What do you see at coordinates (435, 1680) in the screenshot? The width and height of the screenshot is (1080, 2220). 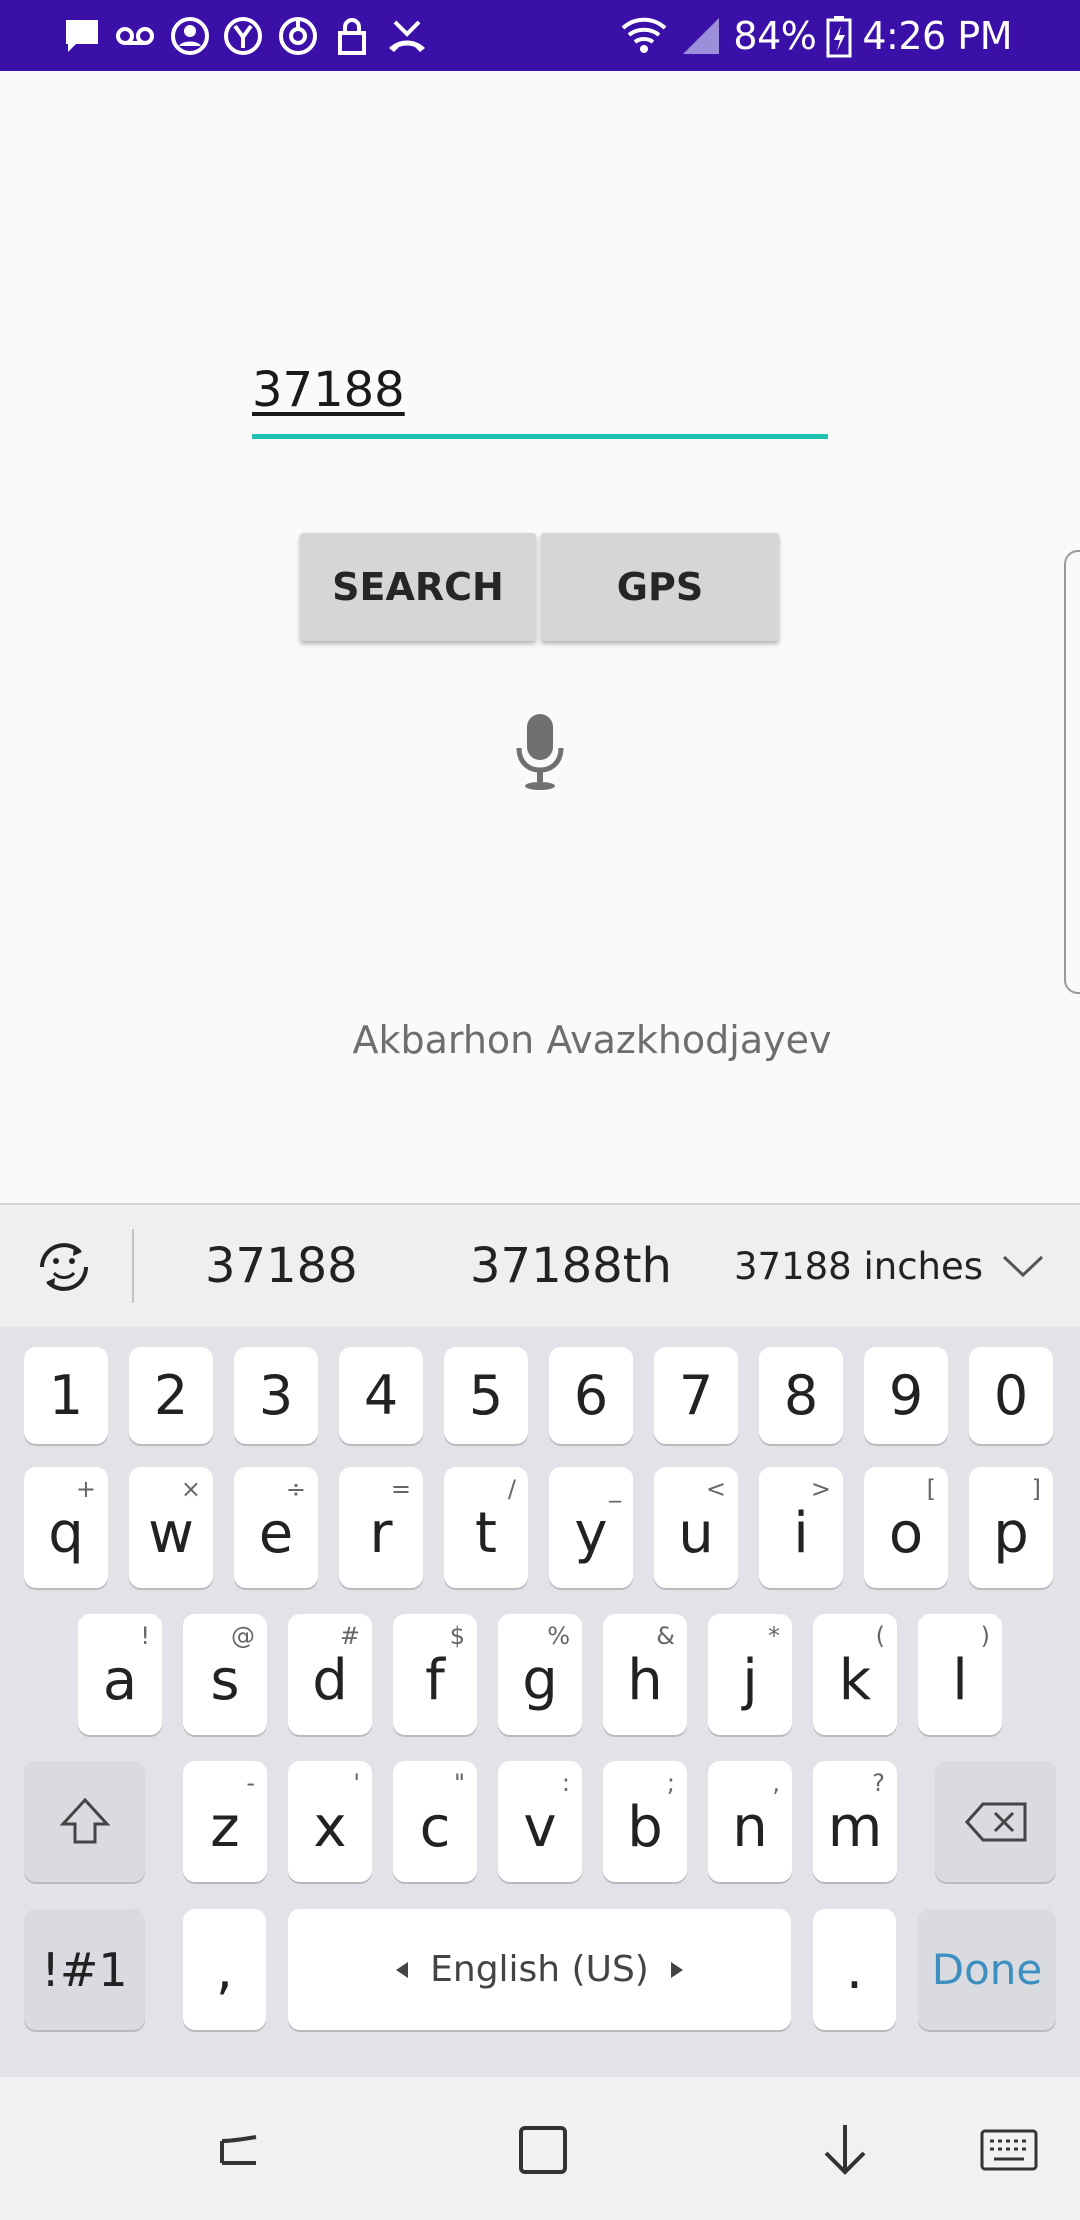 I see `key-letter: f` at bounding box center [435, 1680].